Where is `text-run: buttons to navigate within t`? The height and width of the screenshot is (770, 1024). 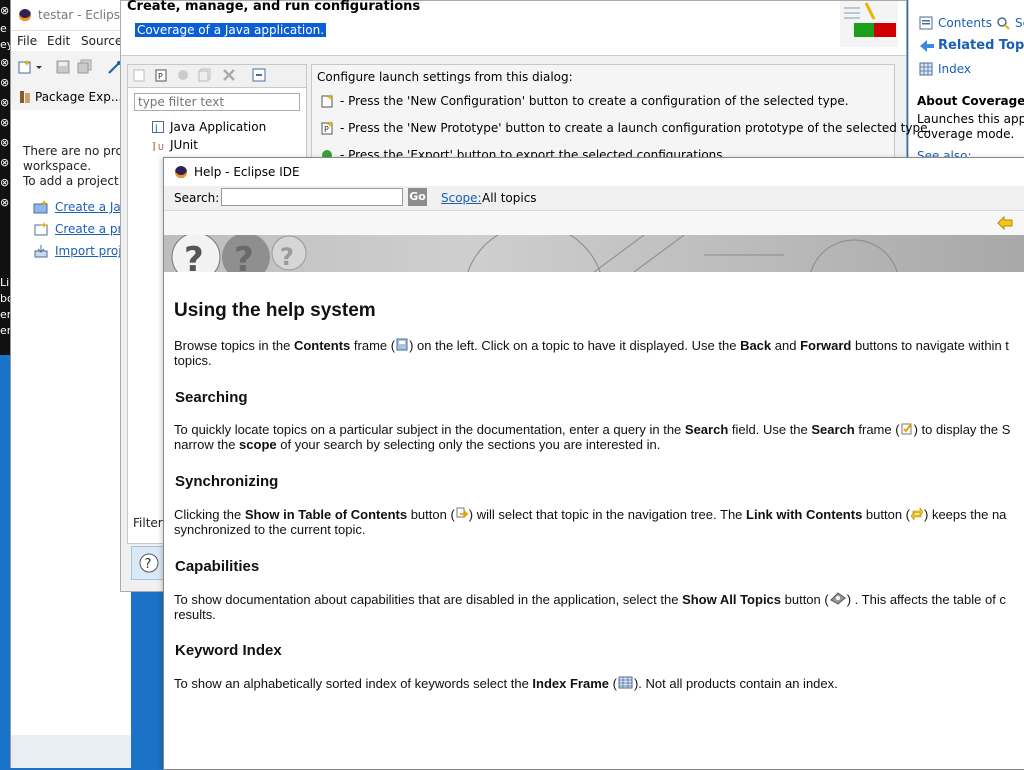
text-run: buttons to navigate within t is located at coordinates (930, 345).